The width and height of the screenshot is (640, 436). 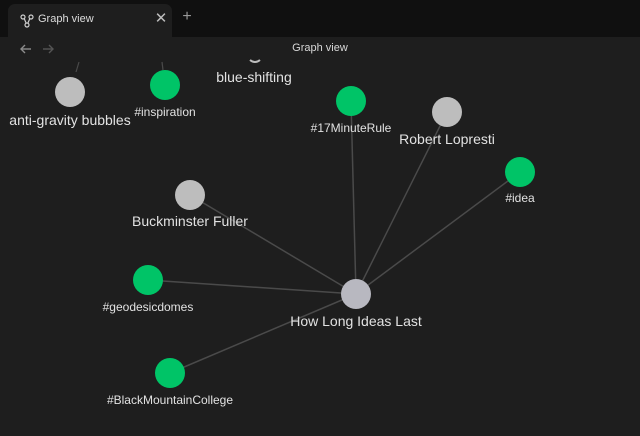 What do you see at coordinates (520, 198) in the screenshot?
I see `node-label: #idea` at bounding box center [520, 198].